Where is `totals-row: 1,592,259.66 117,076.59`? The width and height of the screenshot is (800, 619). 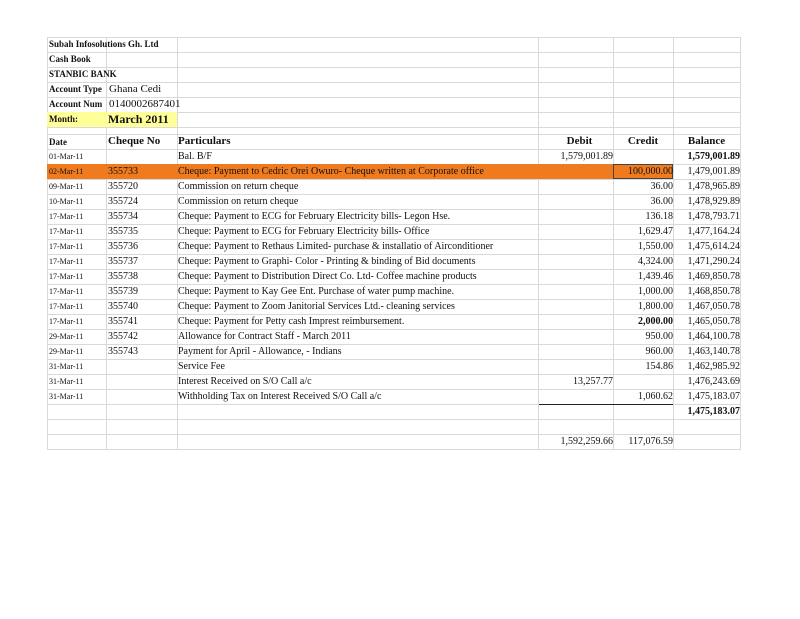 totals-row: 1,592,259.66 117,076.59 is located at coordinates (394, 441).